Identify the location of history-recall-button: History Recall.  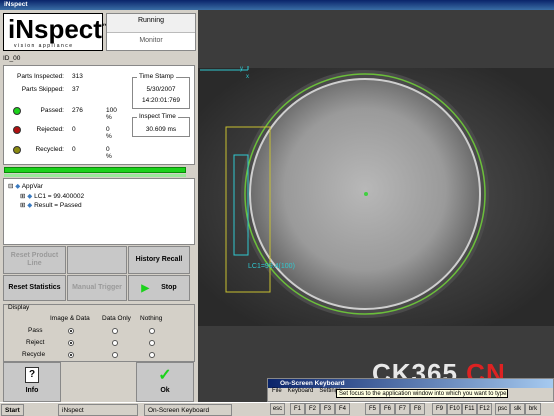
(159, 260).